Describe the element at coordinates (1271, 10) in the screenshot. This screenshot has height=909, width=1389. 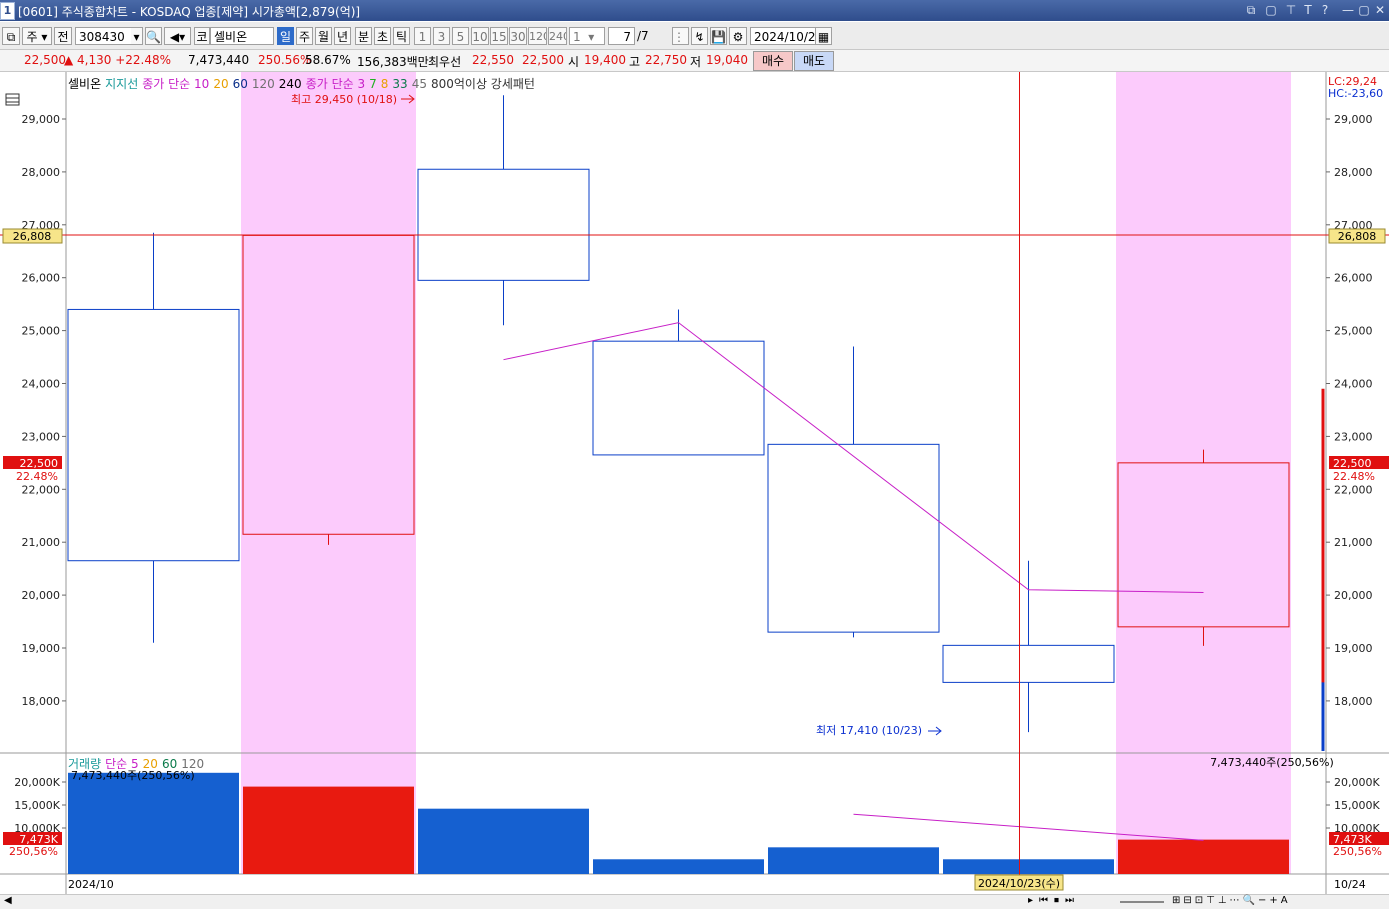
I see `restore-icon: ▢` at that location.